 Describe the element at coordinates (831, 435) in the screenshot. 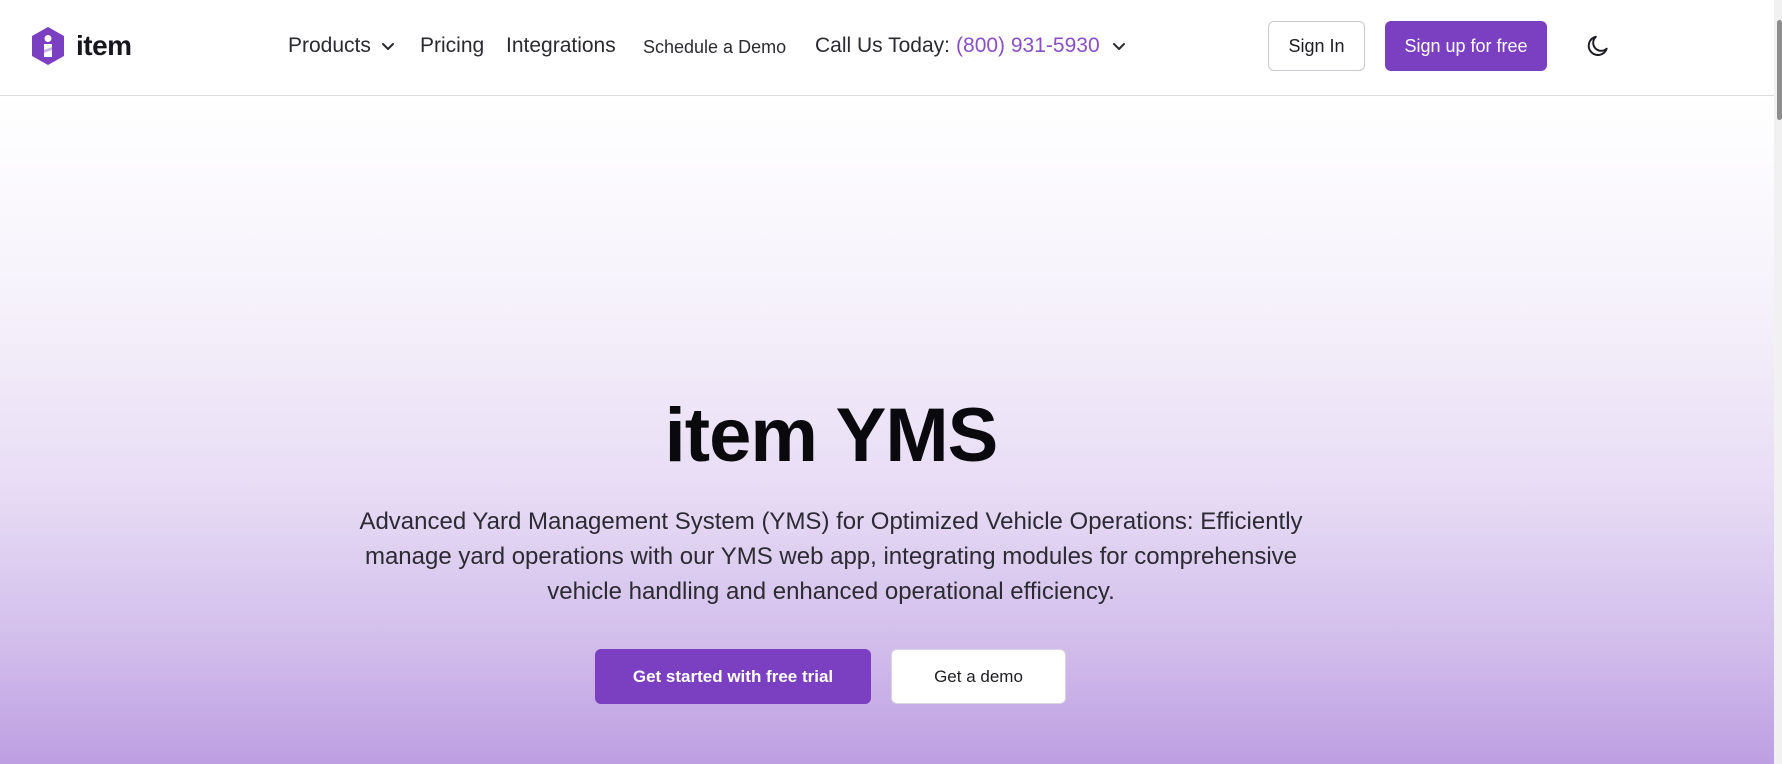

I see `hero-title: item YMS` at that location.